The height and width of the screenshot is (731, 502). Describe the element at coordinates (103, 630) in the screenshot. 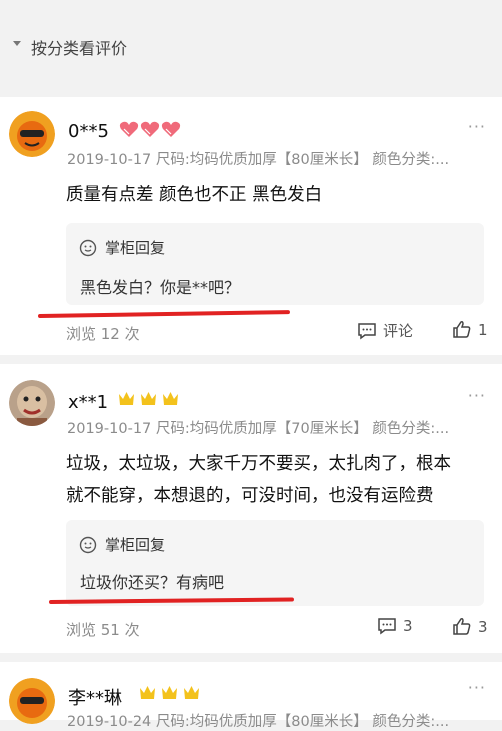

I see `view-count: 浏览 51 次` at that location.